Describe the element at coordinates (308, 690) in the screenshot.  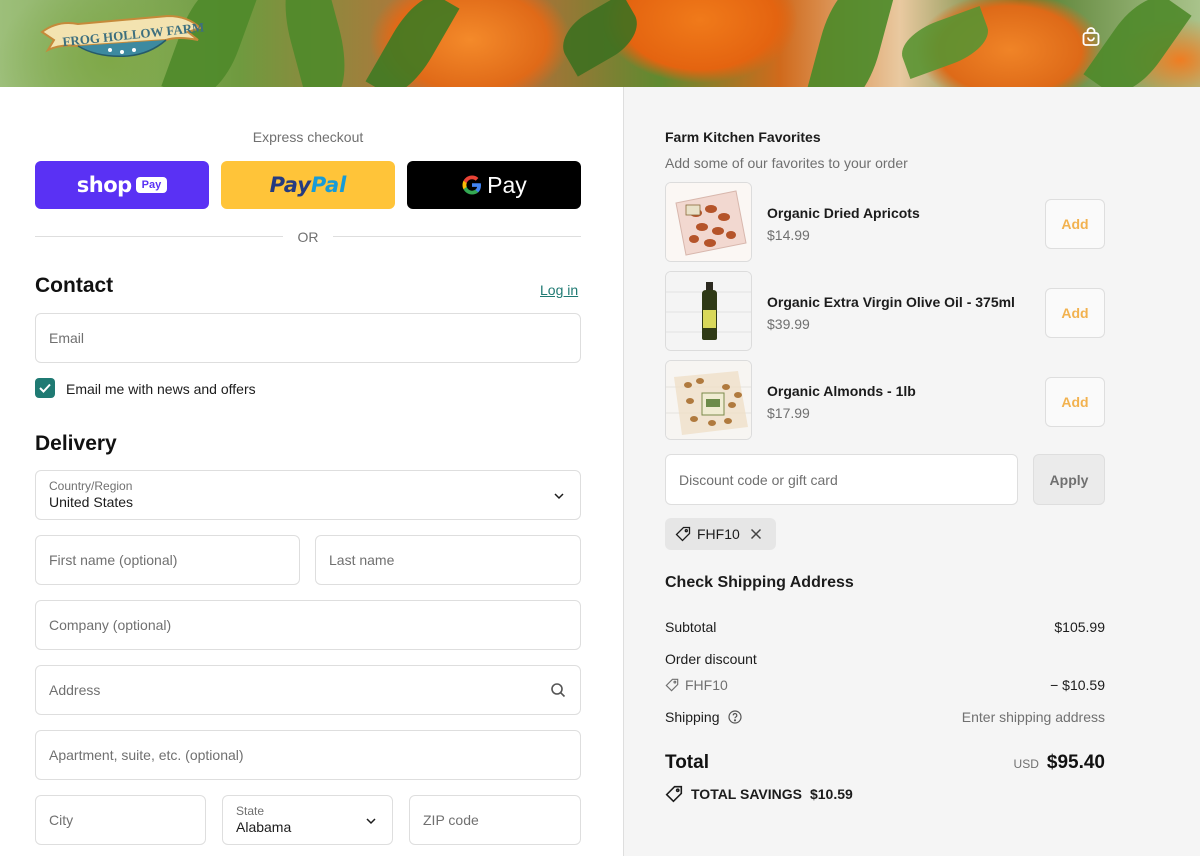
I see `address-field: Address` at that location.